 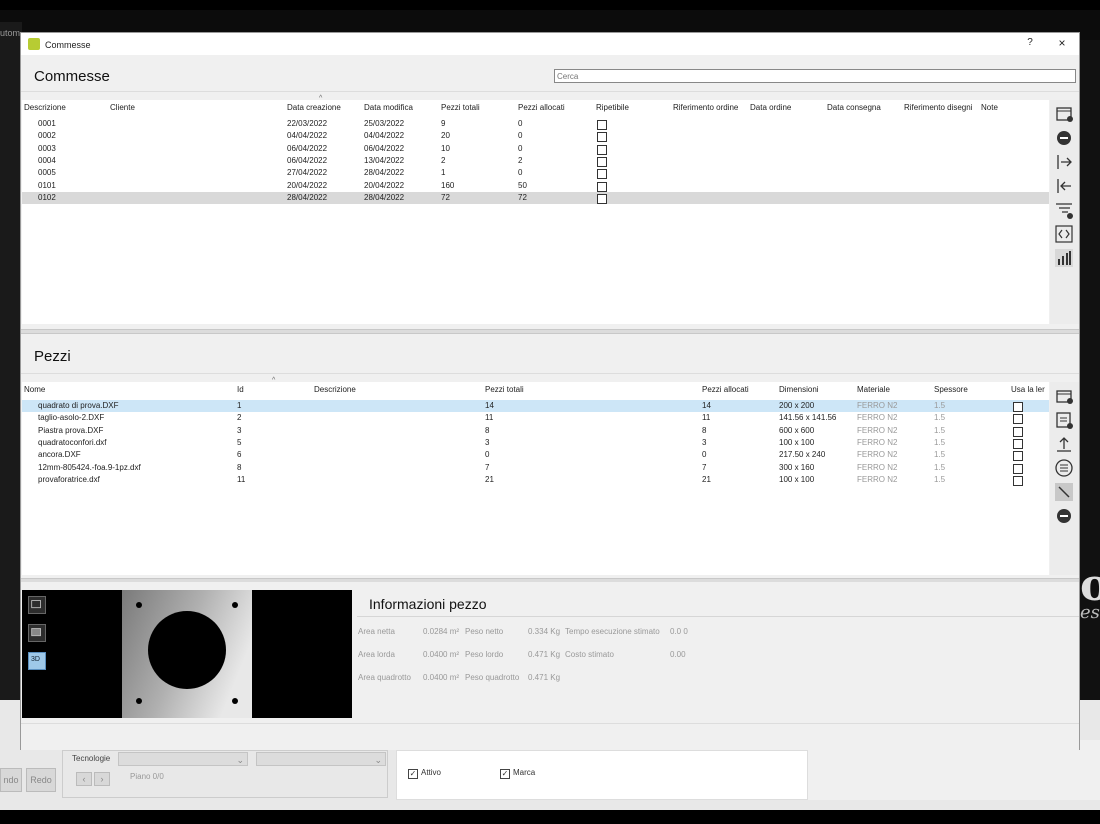 I want to click on search-input, so click(x=815, y=76).